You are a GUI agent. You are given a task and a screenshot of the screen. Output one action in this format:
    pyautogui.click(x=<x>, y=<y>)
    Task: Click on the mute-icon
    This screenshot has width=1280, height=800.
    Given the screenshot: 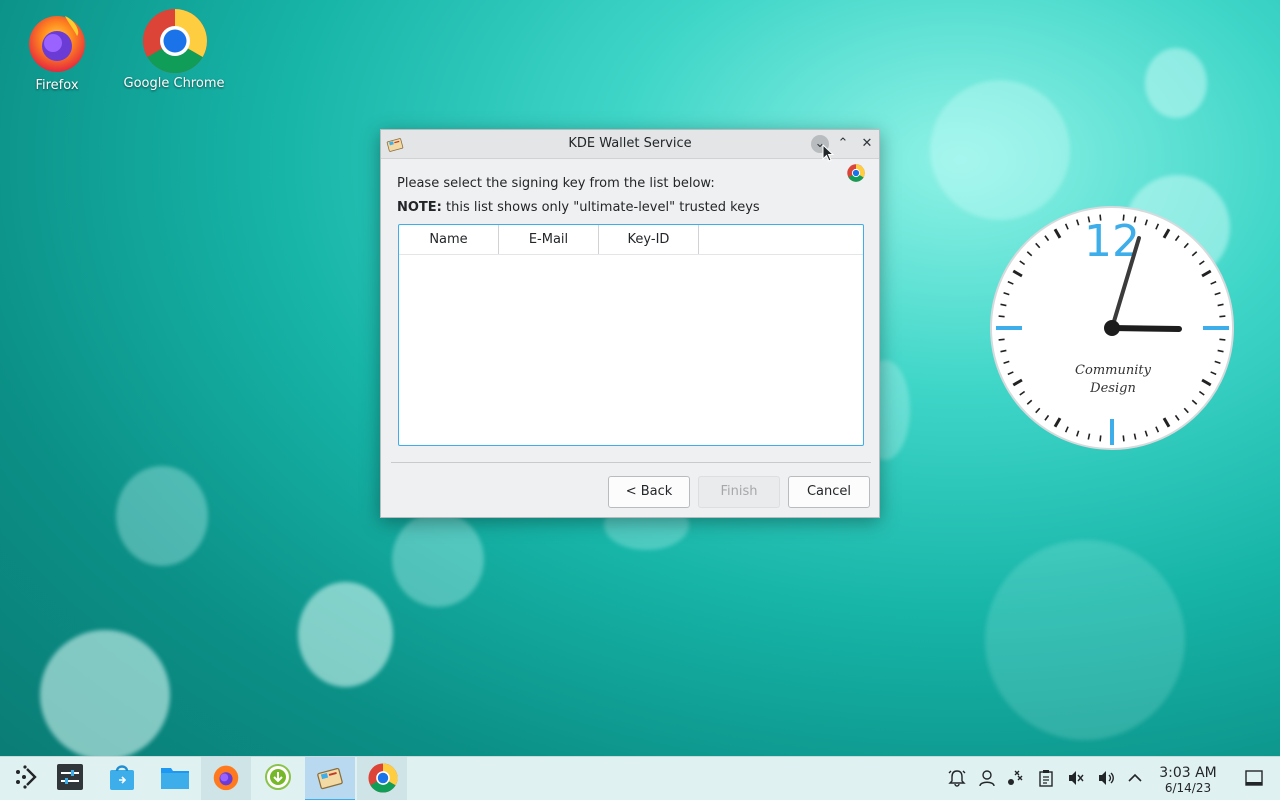 What is the action you would take?
    pyautogui.click(x=1076, y=778)
    